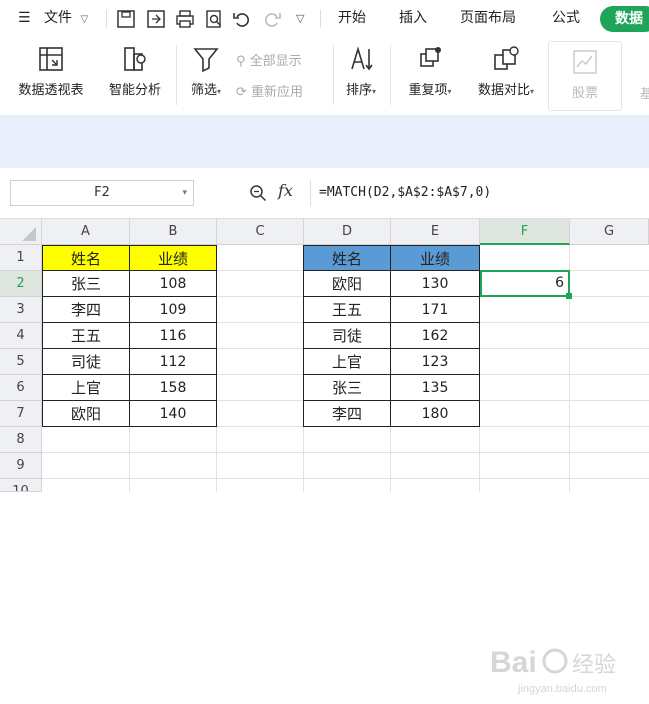  I want to click on stock-chart-icon, so click(585, 62).